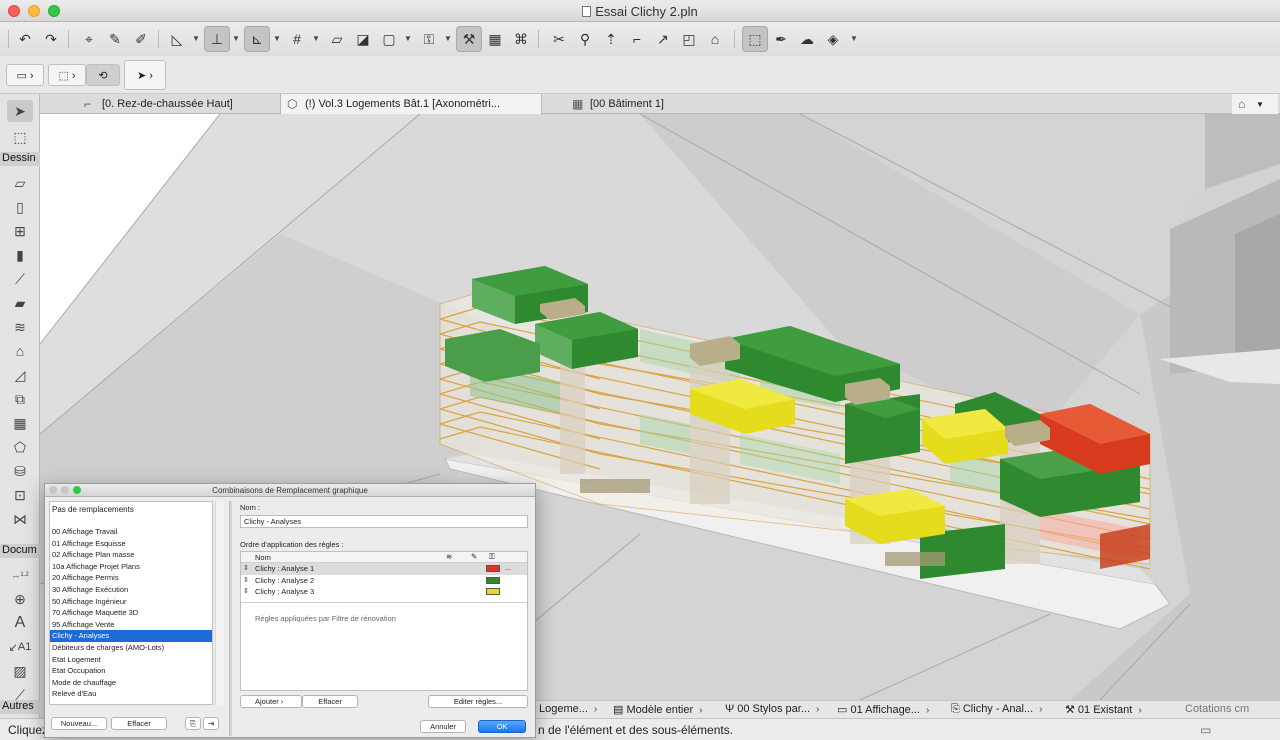 Image resolution: width=1280 pixels, height=740 pixels. What do you see at coordinates (20, 303) in the screenshot?
I see `slab-tool-icon: ▰` at bounding box center [20, 303].